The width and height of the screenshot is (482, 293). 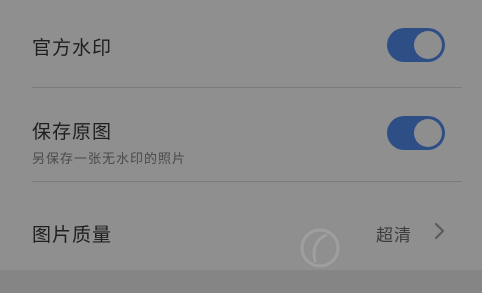 I want to click on setting-title: 官方水印, so click(x=72, y=48).